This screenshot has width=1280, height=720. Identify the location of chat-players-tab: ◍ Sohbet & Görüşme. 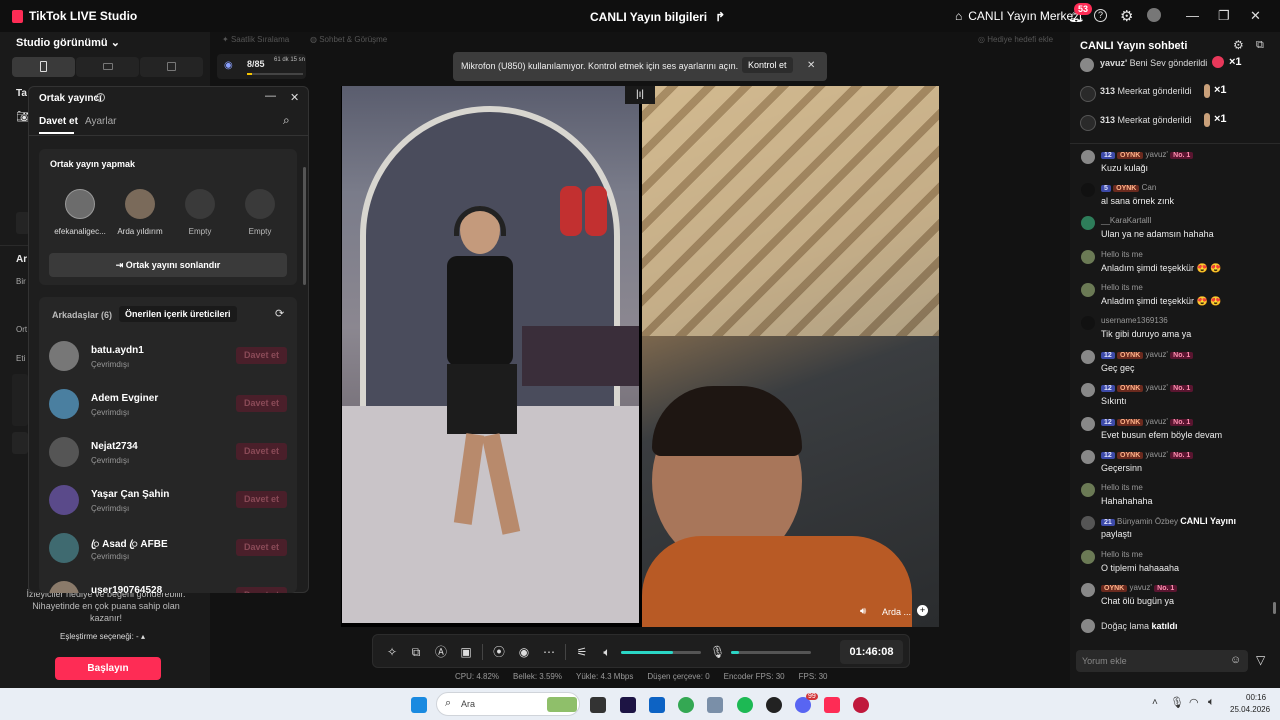
(348, 39).